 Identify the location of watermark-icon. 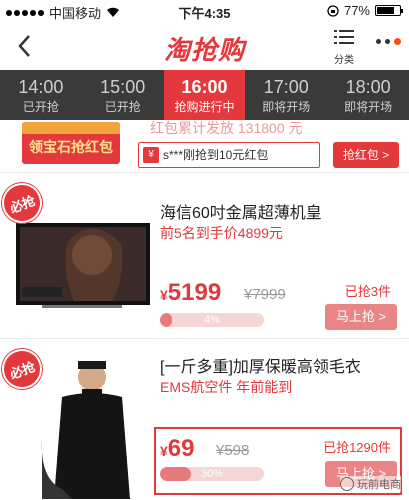
(347, 484).